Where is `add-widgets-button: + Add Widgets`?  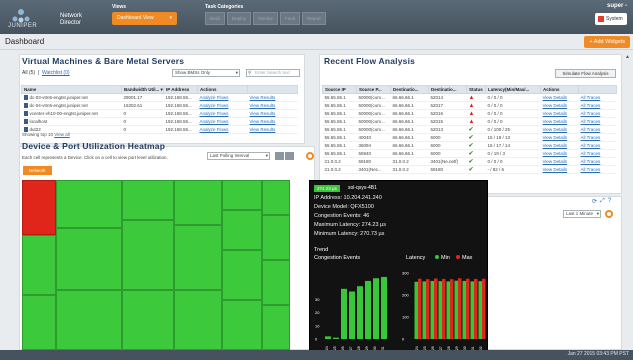 add-widgets-button: + Add Widgets is located at coordinates (607, 42).